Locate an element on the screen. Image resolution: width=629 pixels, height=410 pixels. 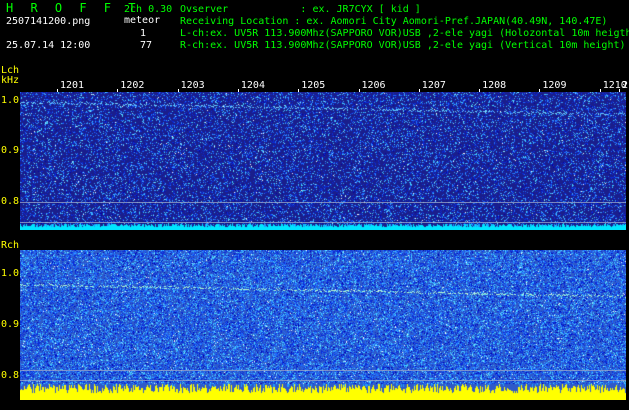
rch-freq-tick-0.9: 0.9 is located at coordinates (10, 324).